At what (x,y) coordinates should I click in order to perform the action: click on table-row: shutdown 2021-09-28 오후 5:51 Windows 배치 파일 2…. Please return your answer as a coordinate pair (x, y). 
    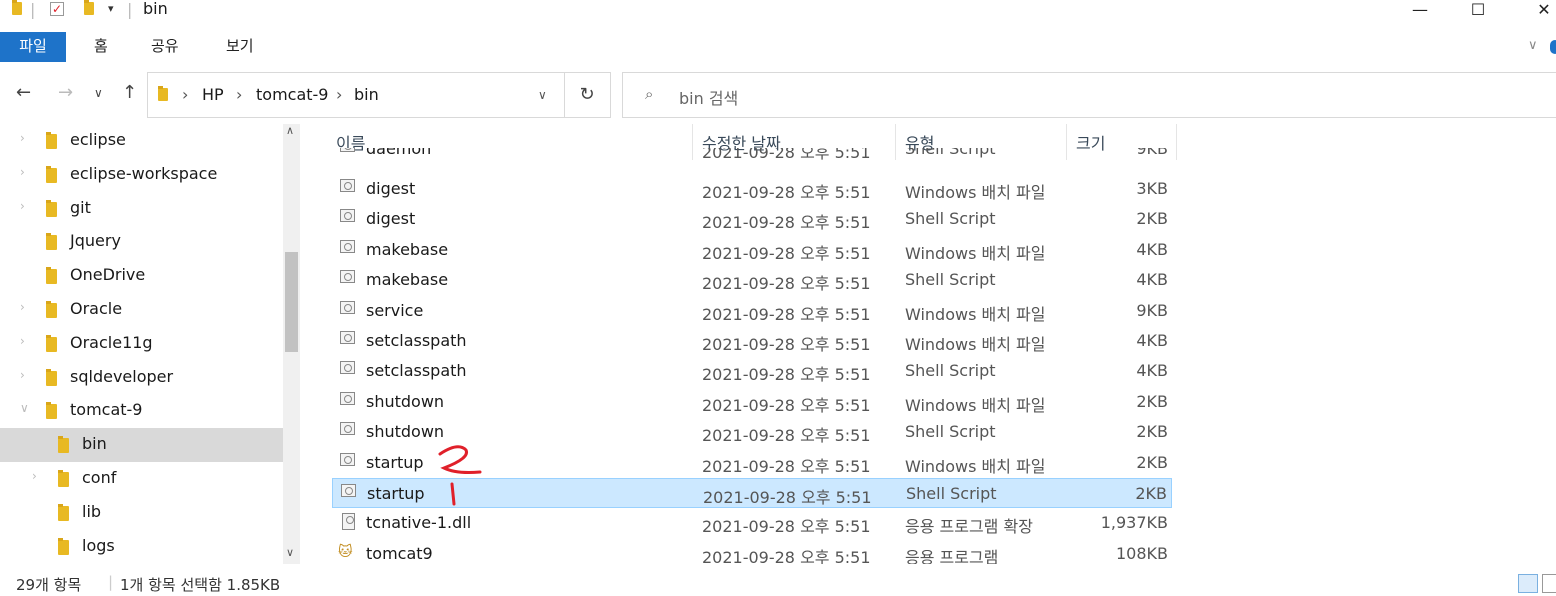
    Looking at the image, I should click on (752, 402).